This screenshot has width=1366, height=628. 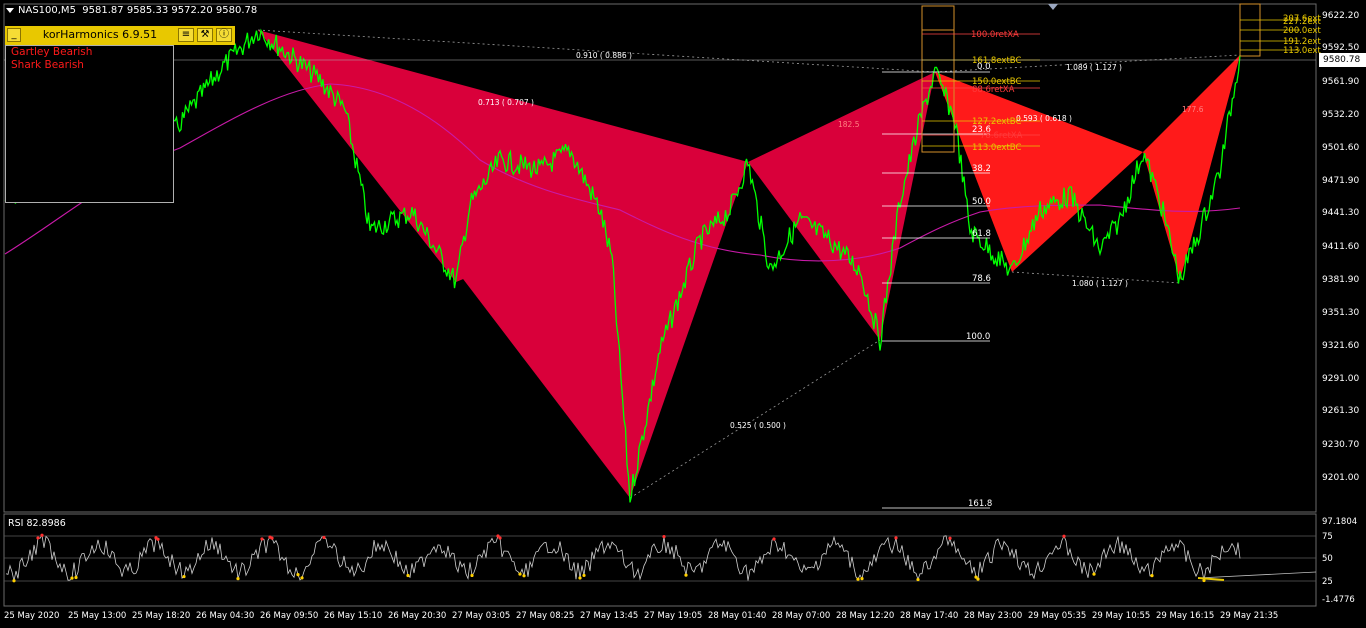 What do you see at coordinates (1094, 67) in the screenshot?
I see `ratio-label: 1.089 ( 1.127 )` at bounding box center [1094, 67].